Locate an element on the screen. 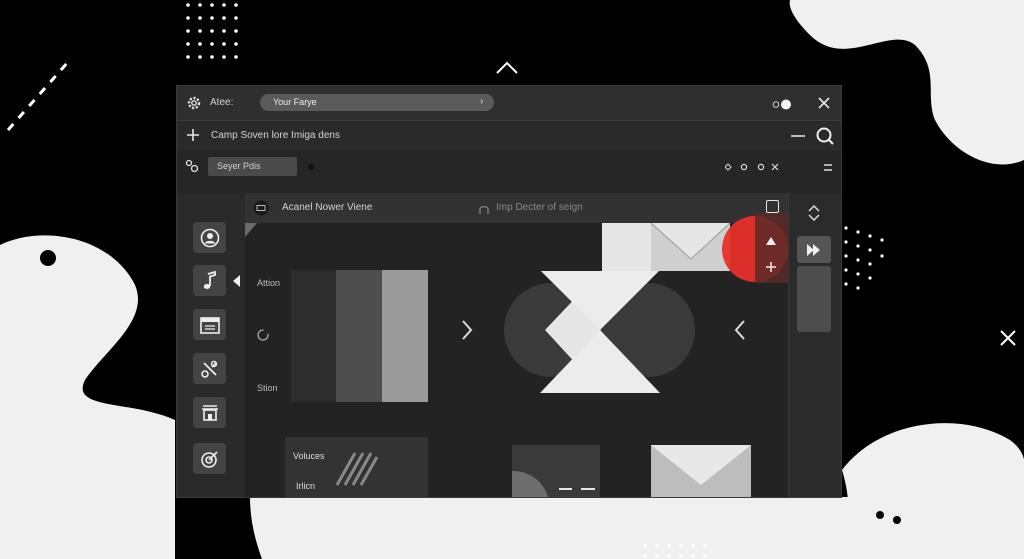 This screenshot has width=1024, height=559. active-indicator-icon is located at coordinates (236, 281).